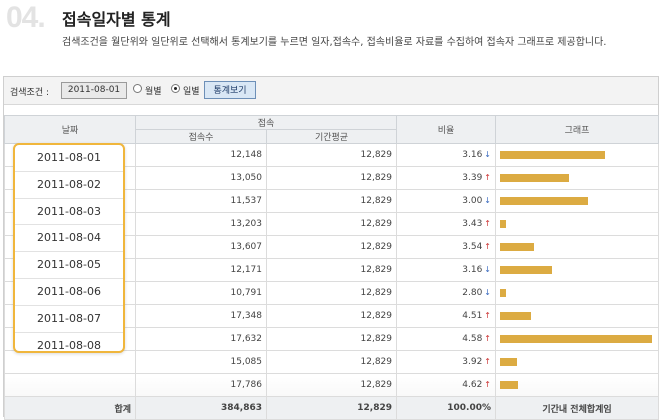 The width and height of the screenshot is (660, 420). Describe the element at coordinates (266, 122) in the screenshot. I see `header-access: 접속` at that location.